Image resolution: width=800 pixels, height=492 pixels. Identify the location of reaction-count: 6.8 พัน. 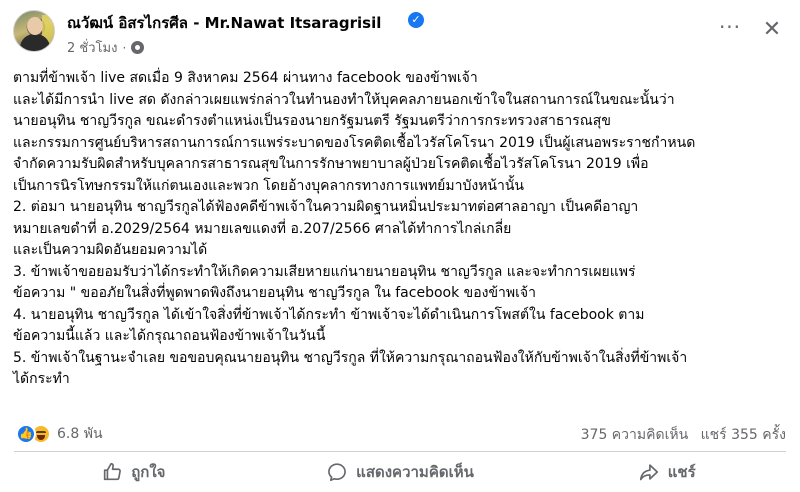
(80, 434).